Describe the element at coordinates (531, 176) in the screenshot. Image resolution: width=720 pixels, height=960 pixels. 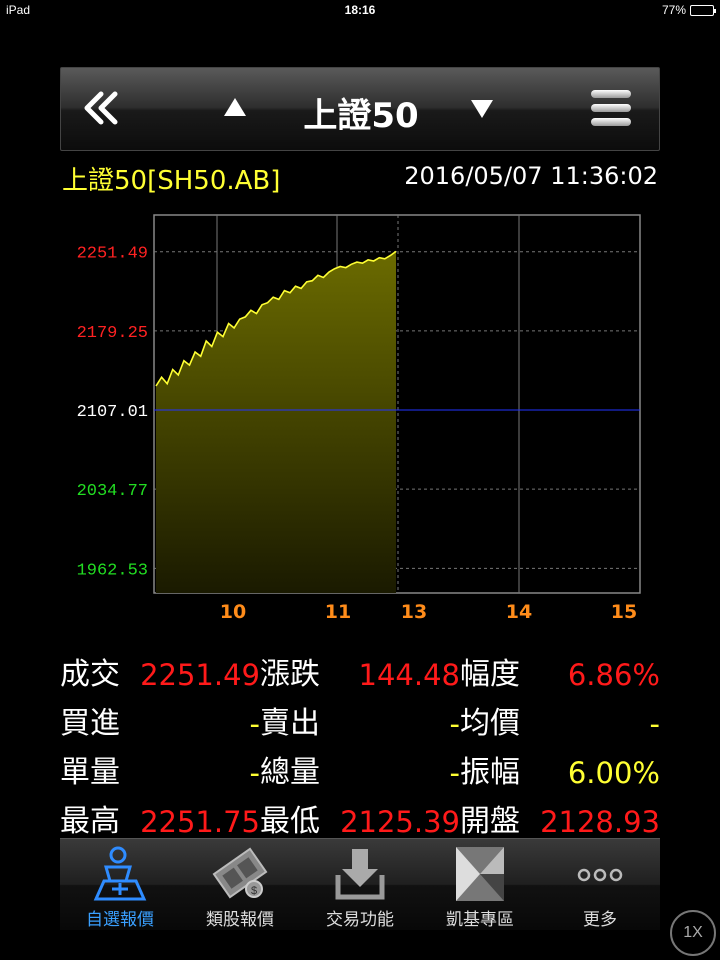
I see `quote-datetime: 2016/05/07 11:36:02` at that location.